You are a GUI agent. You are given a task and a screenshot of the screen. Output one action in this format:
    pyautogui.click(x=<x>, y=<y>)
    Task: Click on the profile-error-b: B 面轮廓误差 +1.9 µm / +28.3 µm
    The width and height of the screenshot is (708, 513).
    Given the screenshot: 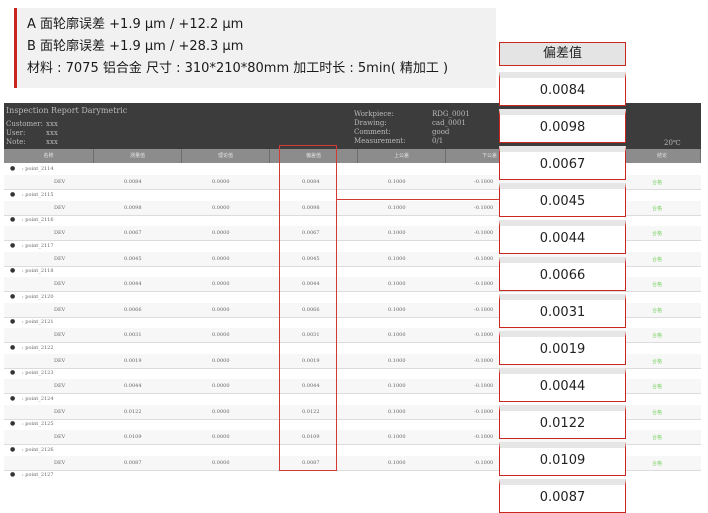 What is the action you would take?
    pyautogui.click(x=135, y=46)
    